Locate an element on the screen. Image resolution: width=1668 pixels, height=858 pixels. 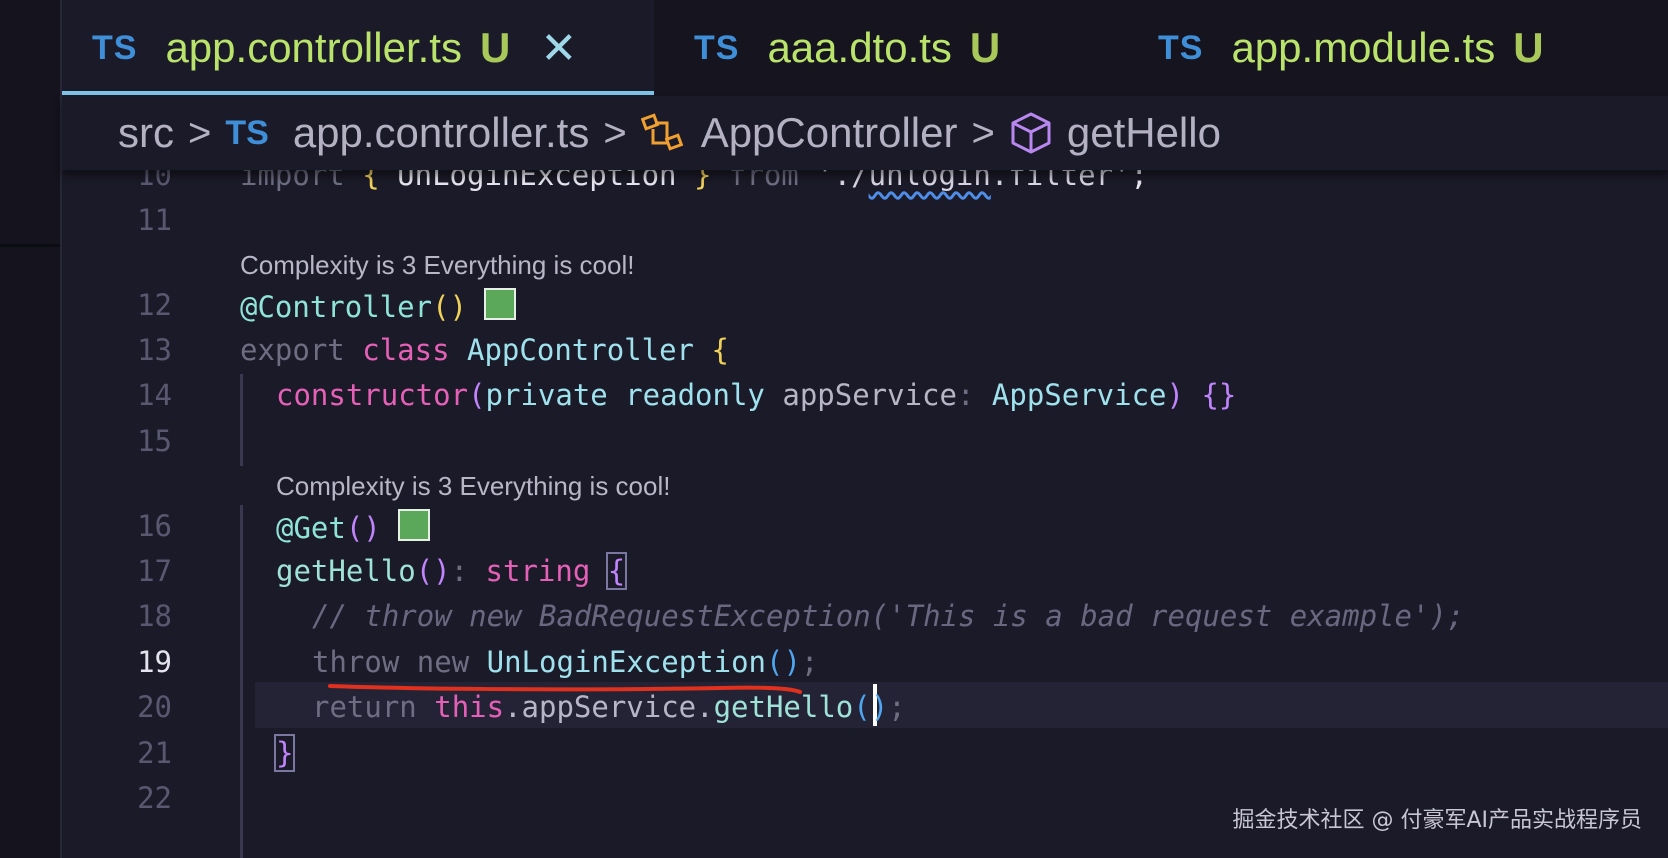
breadcrumb-class: AppController is located at coordinates (799, 133).